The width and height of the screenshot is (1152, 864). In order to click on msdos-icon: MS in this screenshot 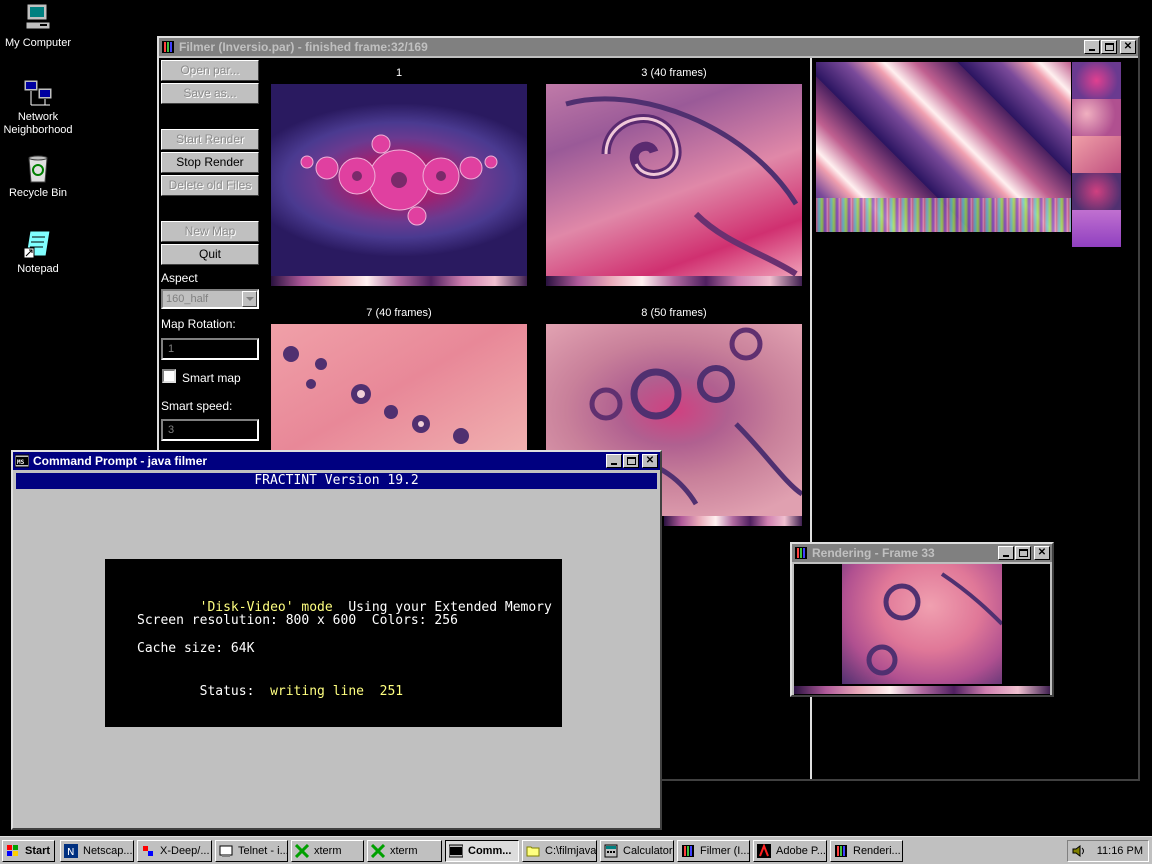, I will do `click(22, 461)`.